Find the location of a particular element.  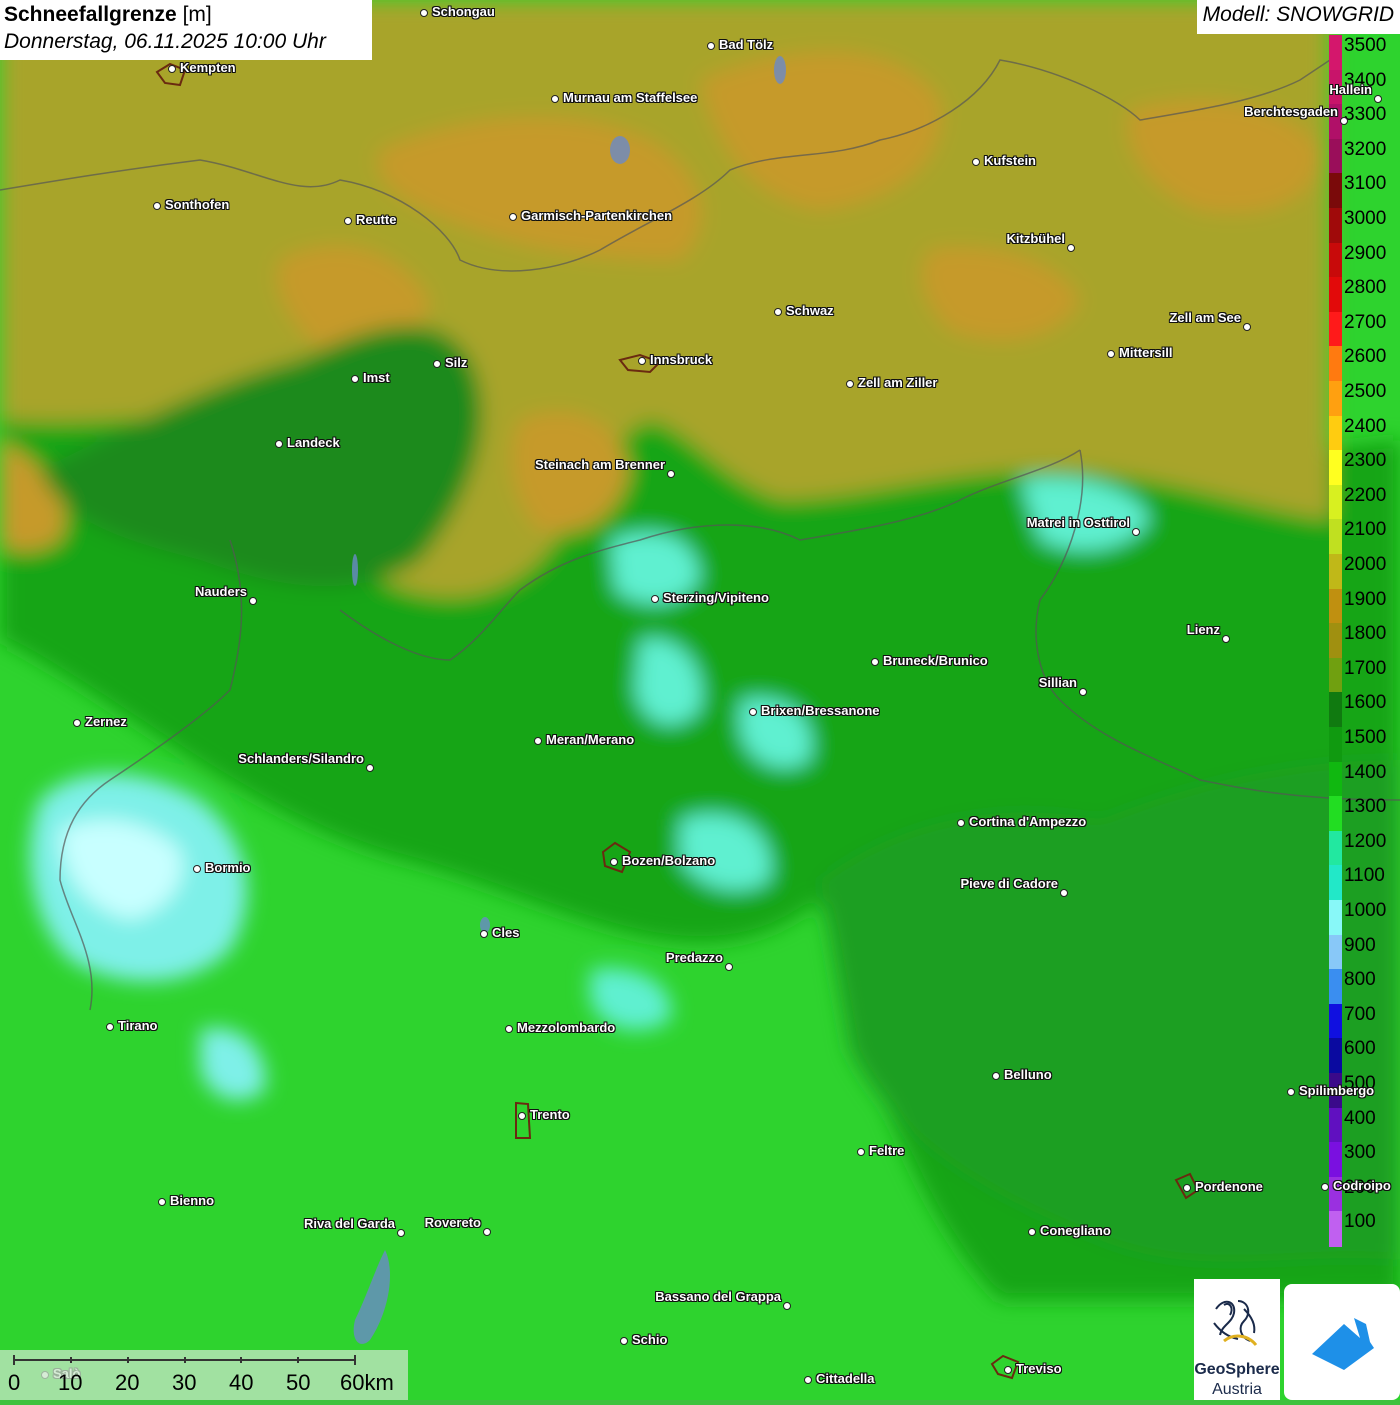

geosphere-logo-icon is located at coordinates (1235, 1323).